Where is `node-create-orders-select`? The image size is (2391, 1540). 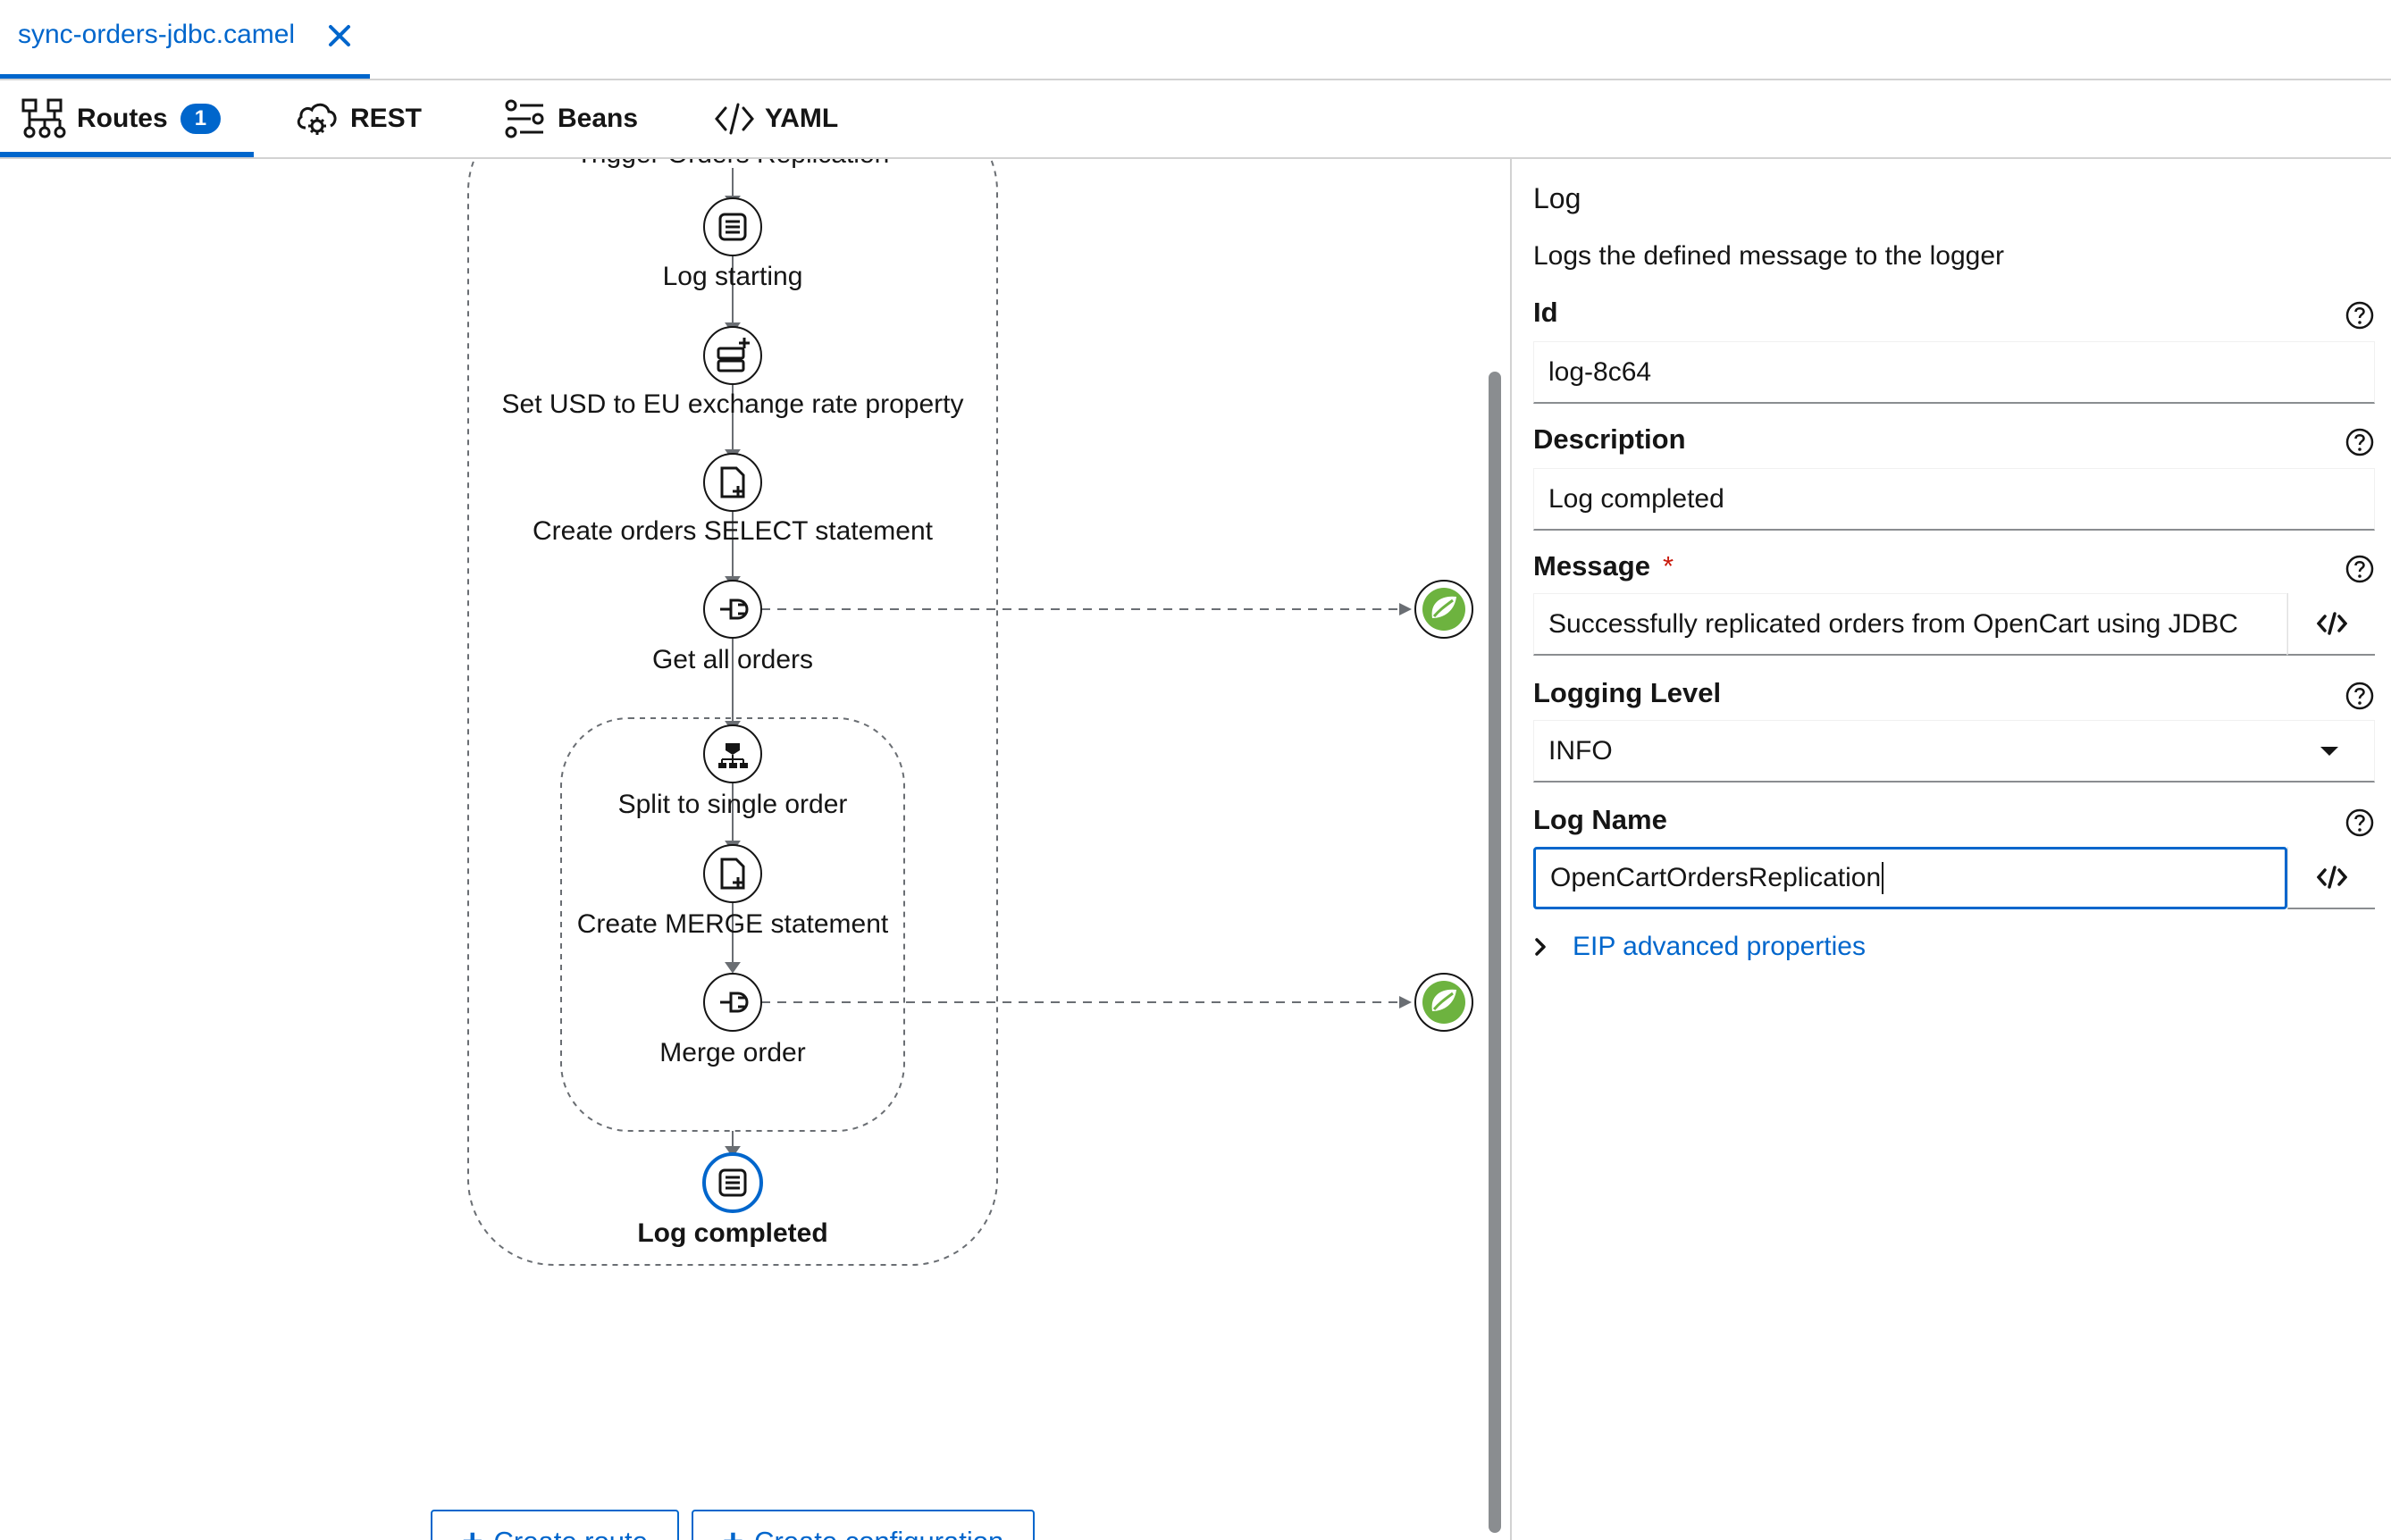 node-create-orders-select is located at coordinates (732, 483).